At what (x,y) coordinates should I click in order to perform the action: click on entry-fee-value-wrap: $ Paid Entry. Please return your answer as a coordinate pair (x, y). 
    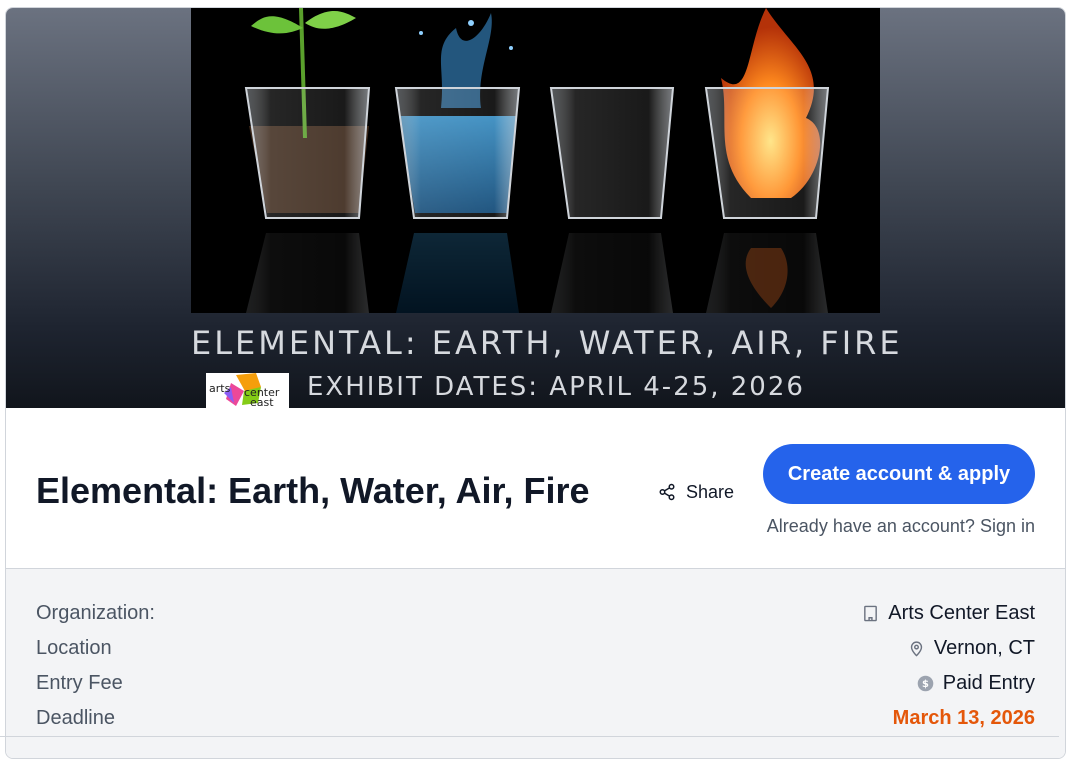
    Looking at the image, I should click on (976, 683).